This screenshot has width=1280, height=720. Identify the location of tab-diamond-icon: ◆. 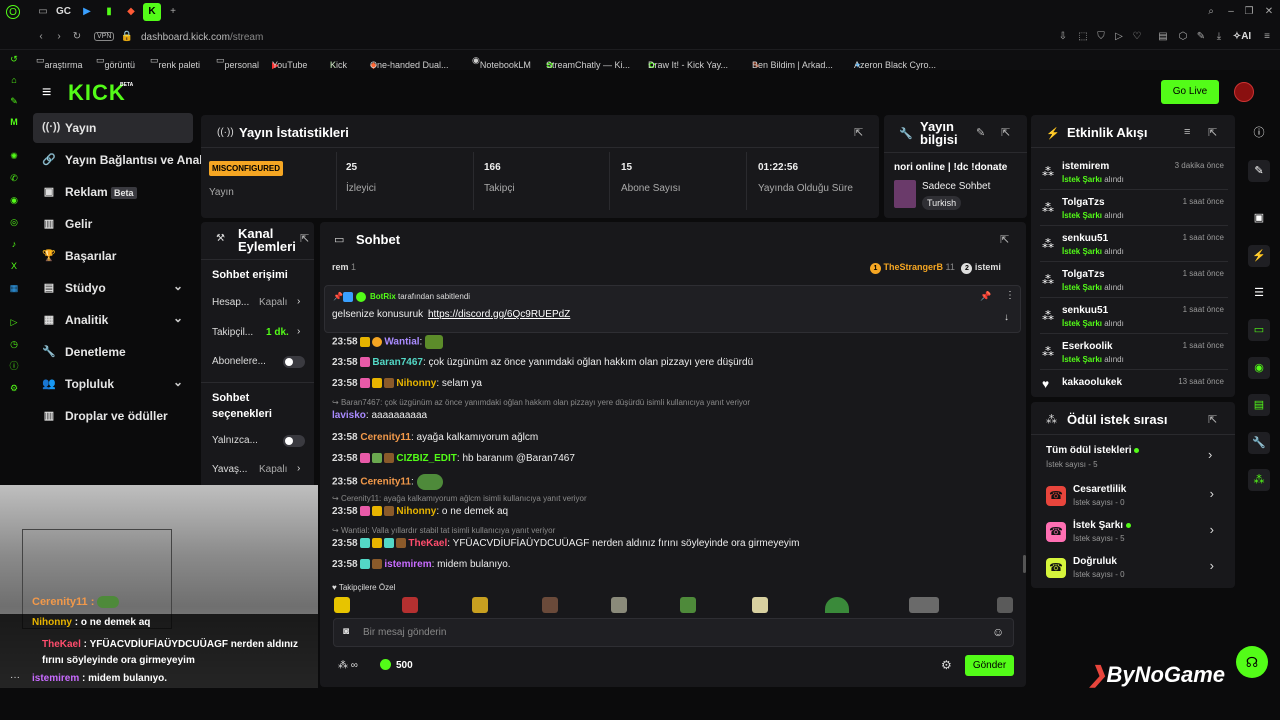
(131, 12).